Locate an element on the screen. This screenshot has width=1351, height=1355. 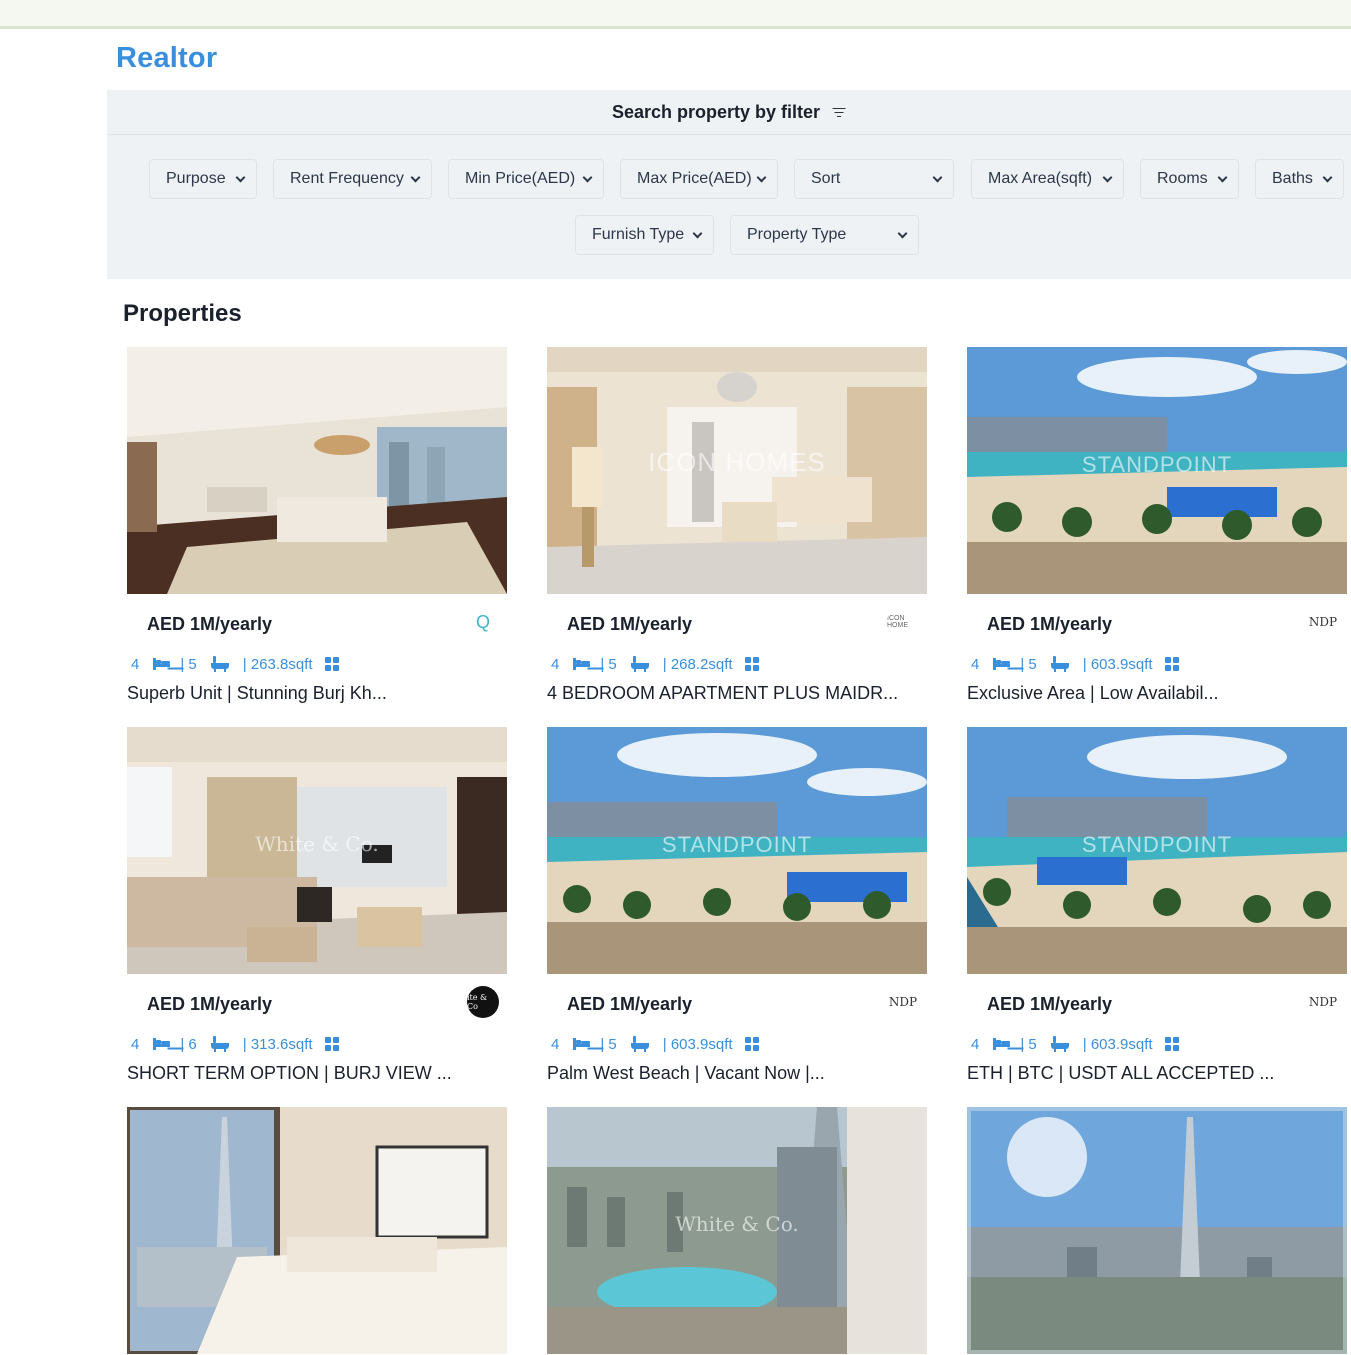
brand-logo: Realtor is located at coordinates (166, 58).